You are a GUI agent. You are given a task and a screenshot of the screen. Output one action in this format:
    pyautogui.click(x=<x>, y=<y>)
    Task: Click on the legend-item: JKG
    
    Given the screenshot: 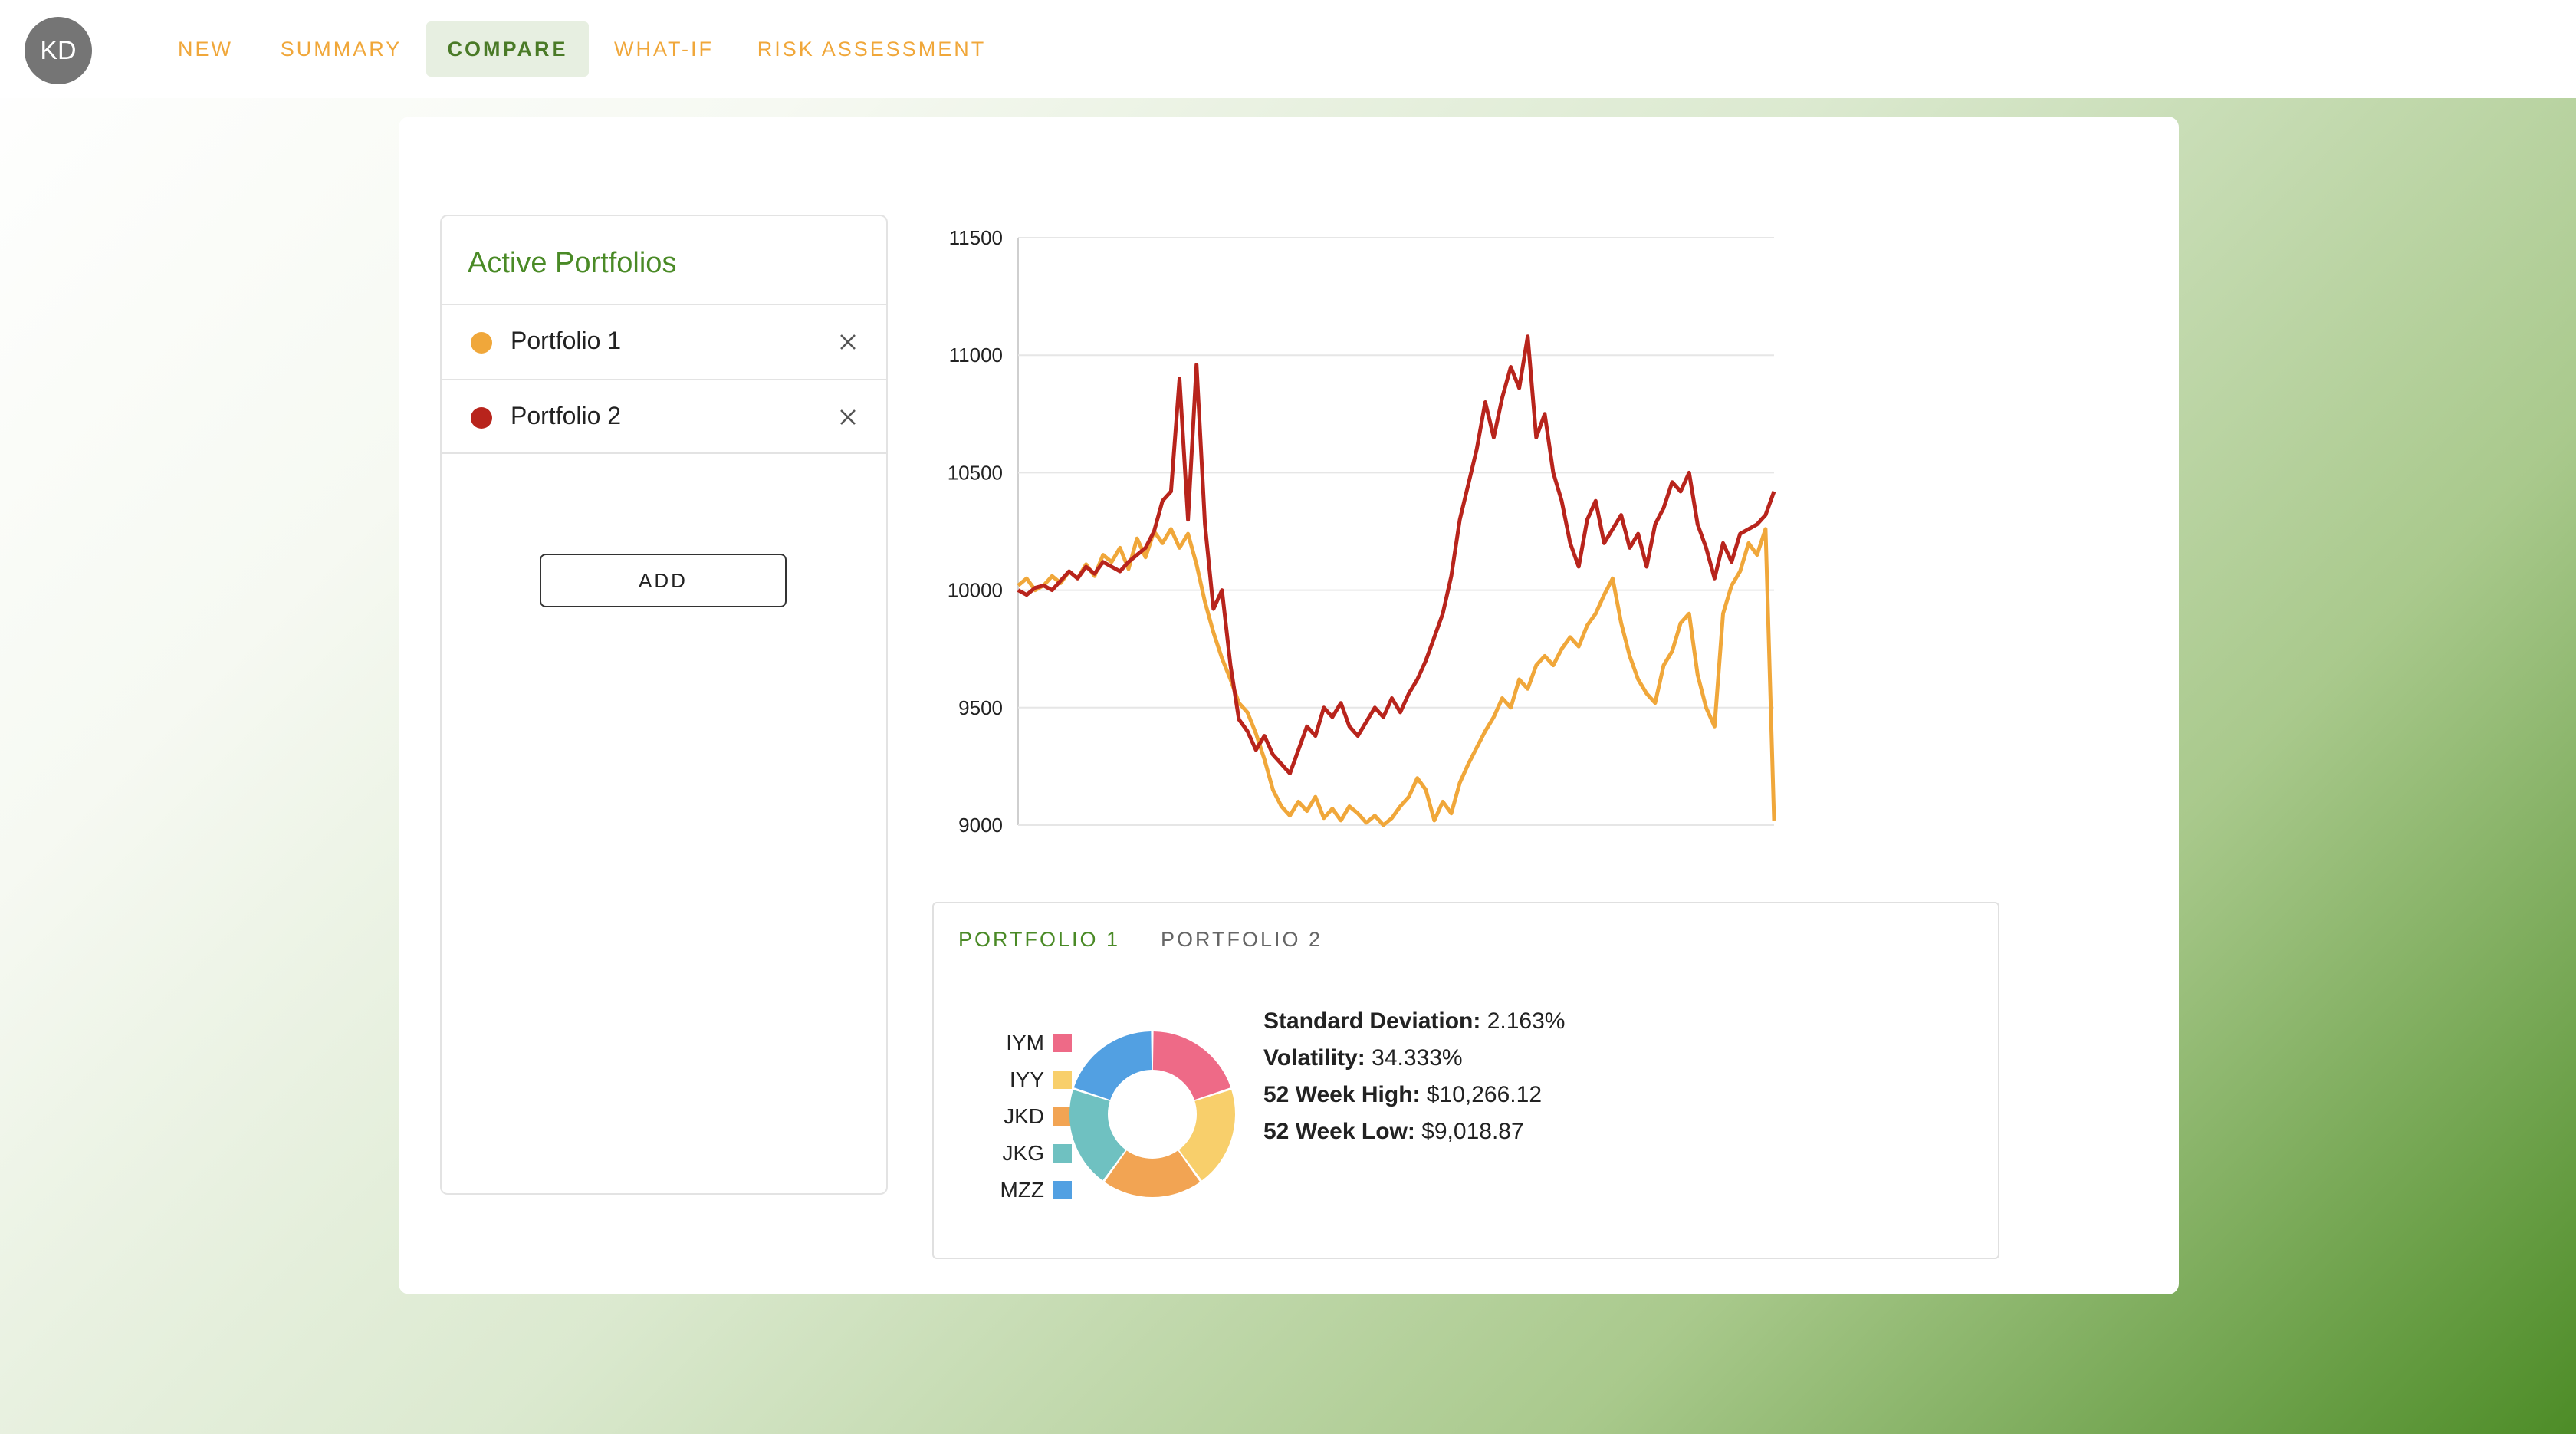 What is the action you would take?
    pyautogui.click(x=1018, y=1151)
    